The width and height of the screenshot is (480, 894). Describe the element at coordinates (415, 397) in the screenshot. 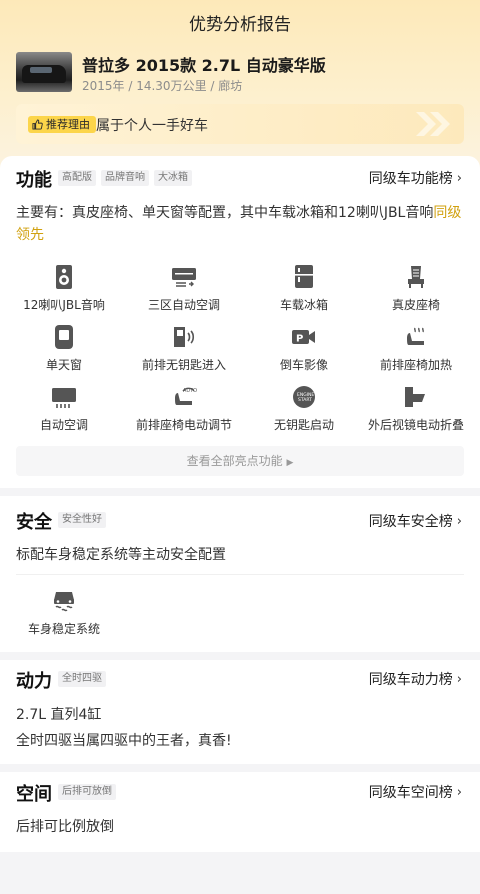

I see `mirror-fold-icon` at that location.